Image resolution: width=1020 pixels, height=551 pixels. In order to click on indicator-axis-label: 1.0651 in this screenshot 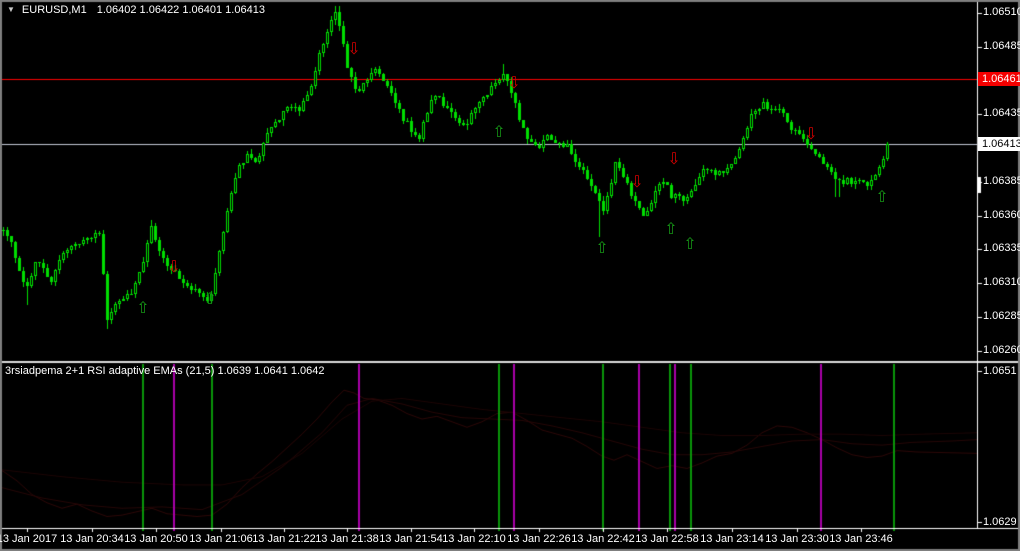, I will do `click(1000, 371)`.